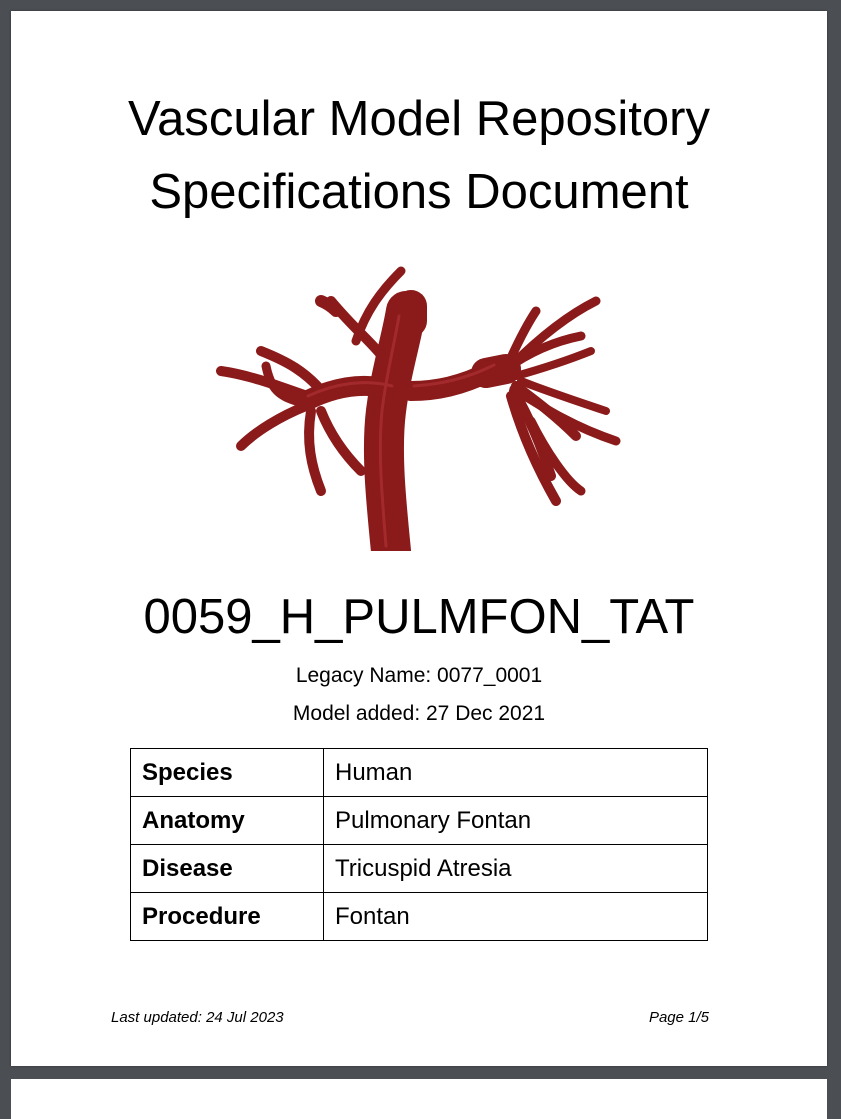 The image size is (841, 1119). I want to click on spec-key: Disease, so click(227, 868).